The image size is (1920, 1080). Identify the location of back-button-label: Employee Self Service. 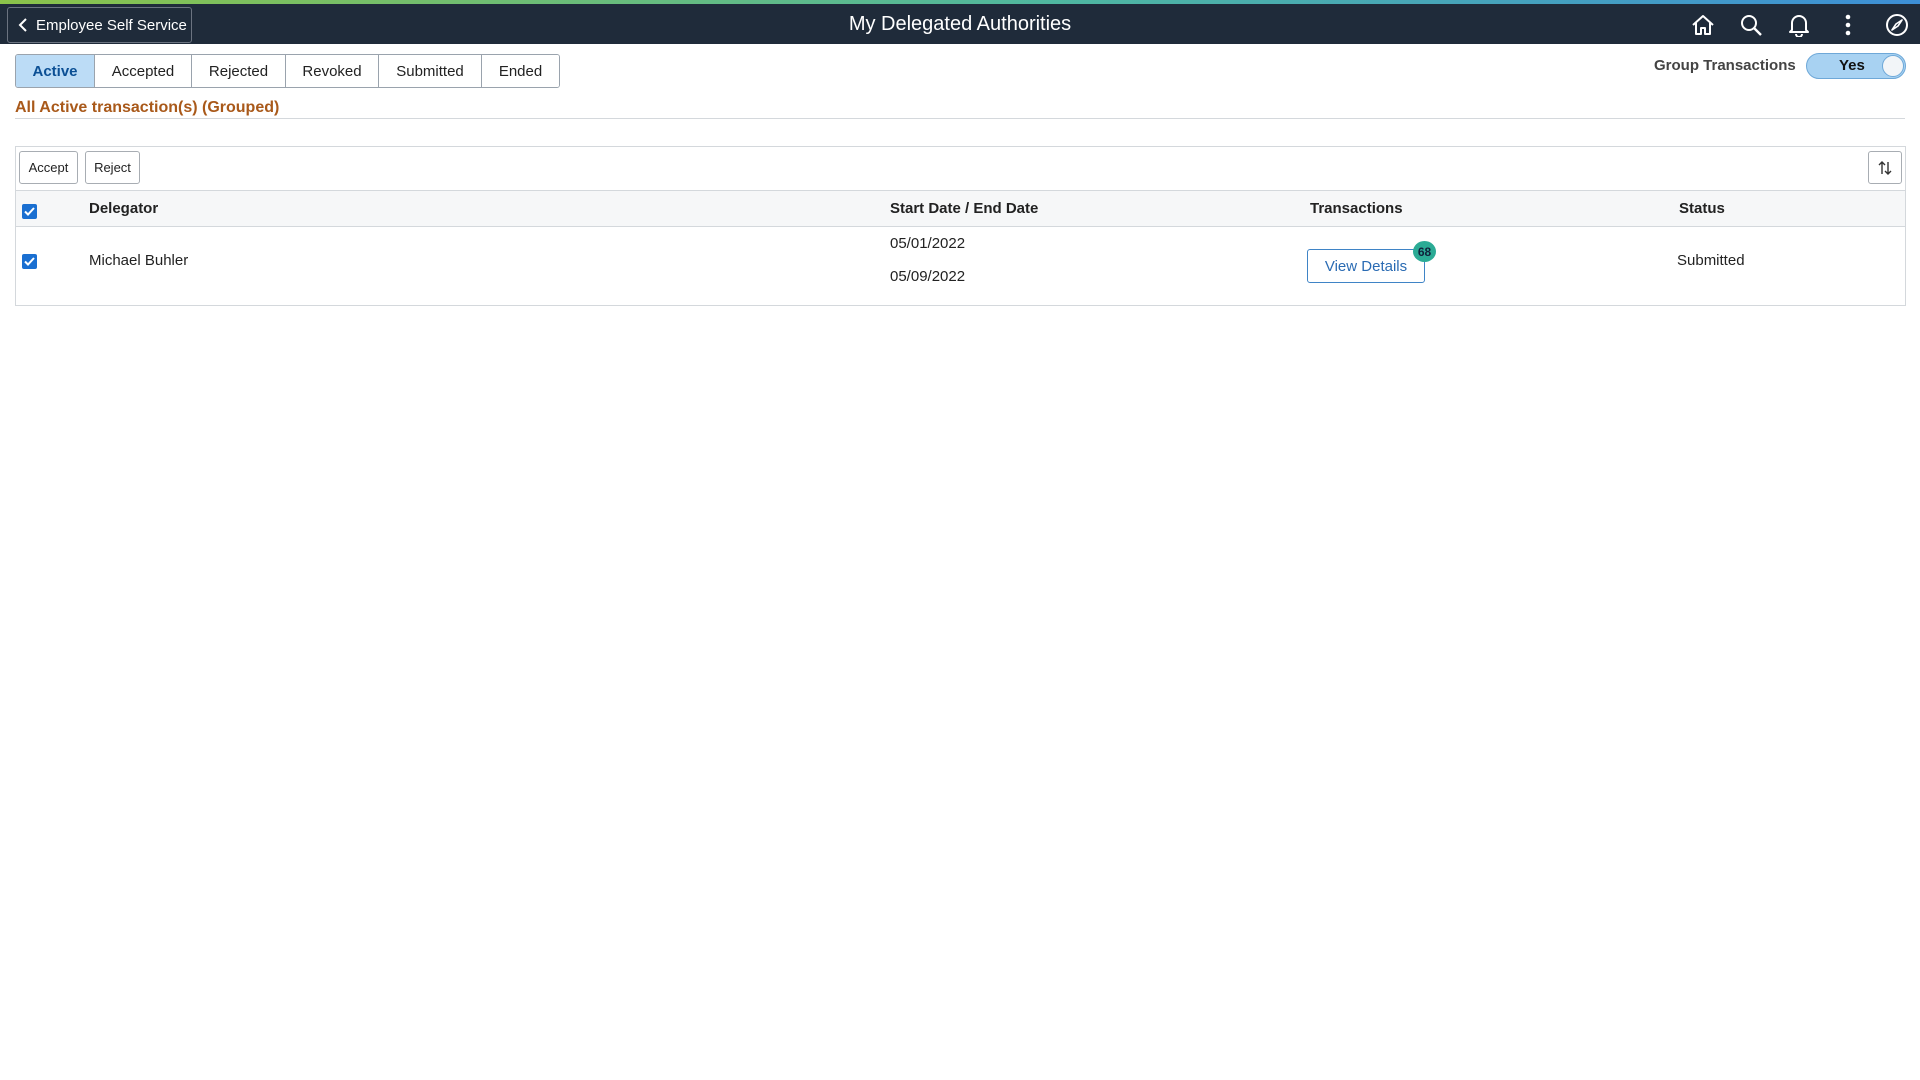
(111, 25).